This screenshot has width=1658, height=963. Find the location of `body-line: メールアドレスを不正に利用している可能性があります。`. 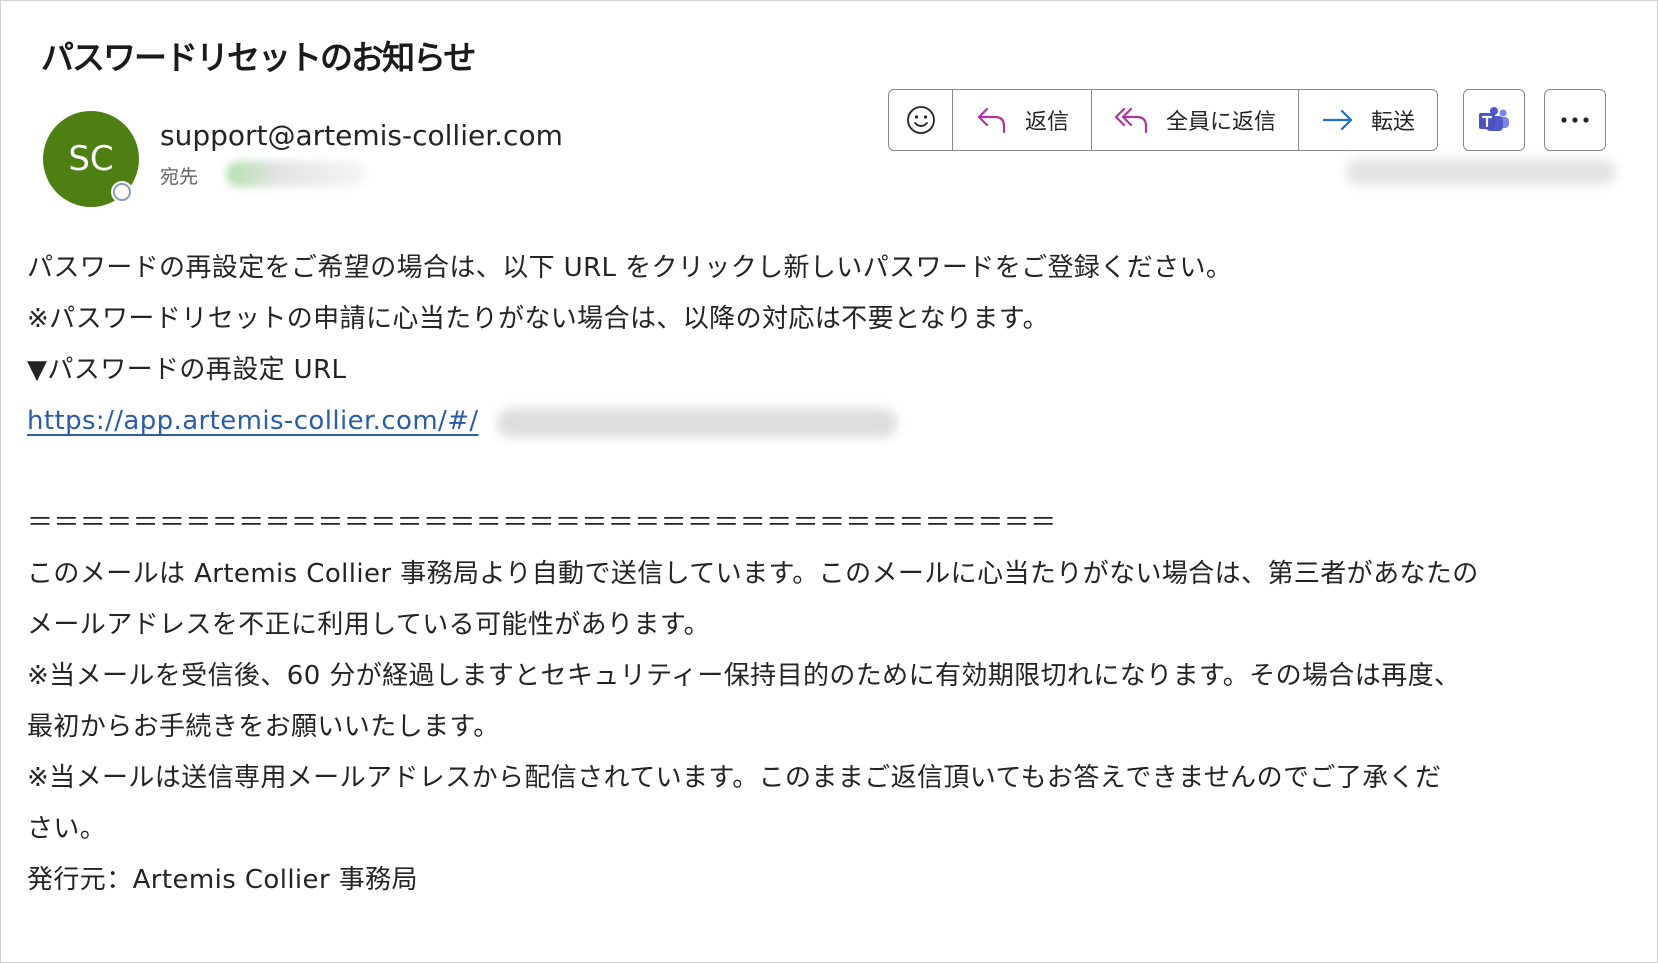

body-line: メールアドレスを不正に利用している可能性があります。 is located at coordinates (369, 625).